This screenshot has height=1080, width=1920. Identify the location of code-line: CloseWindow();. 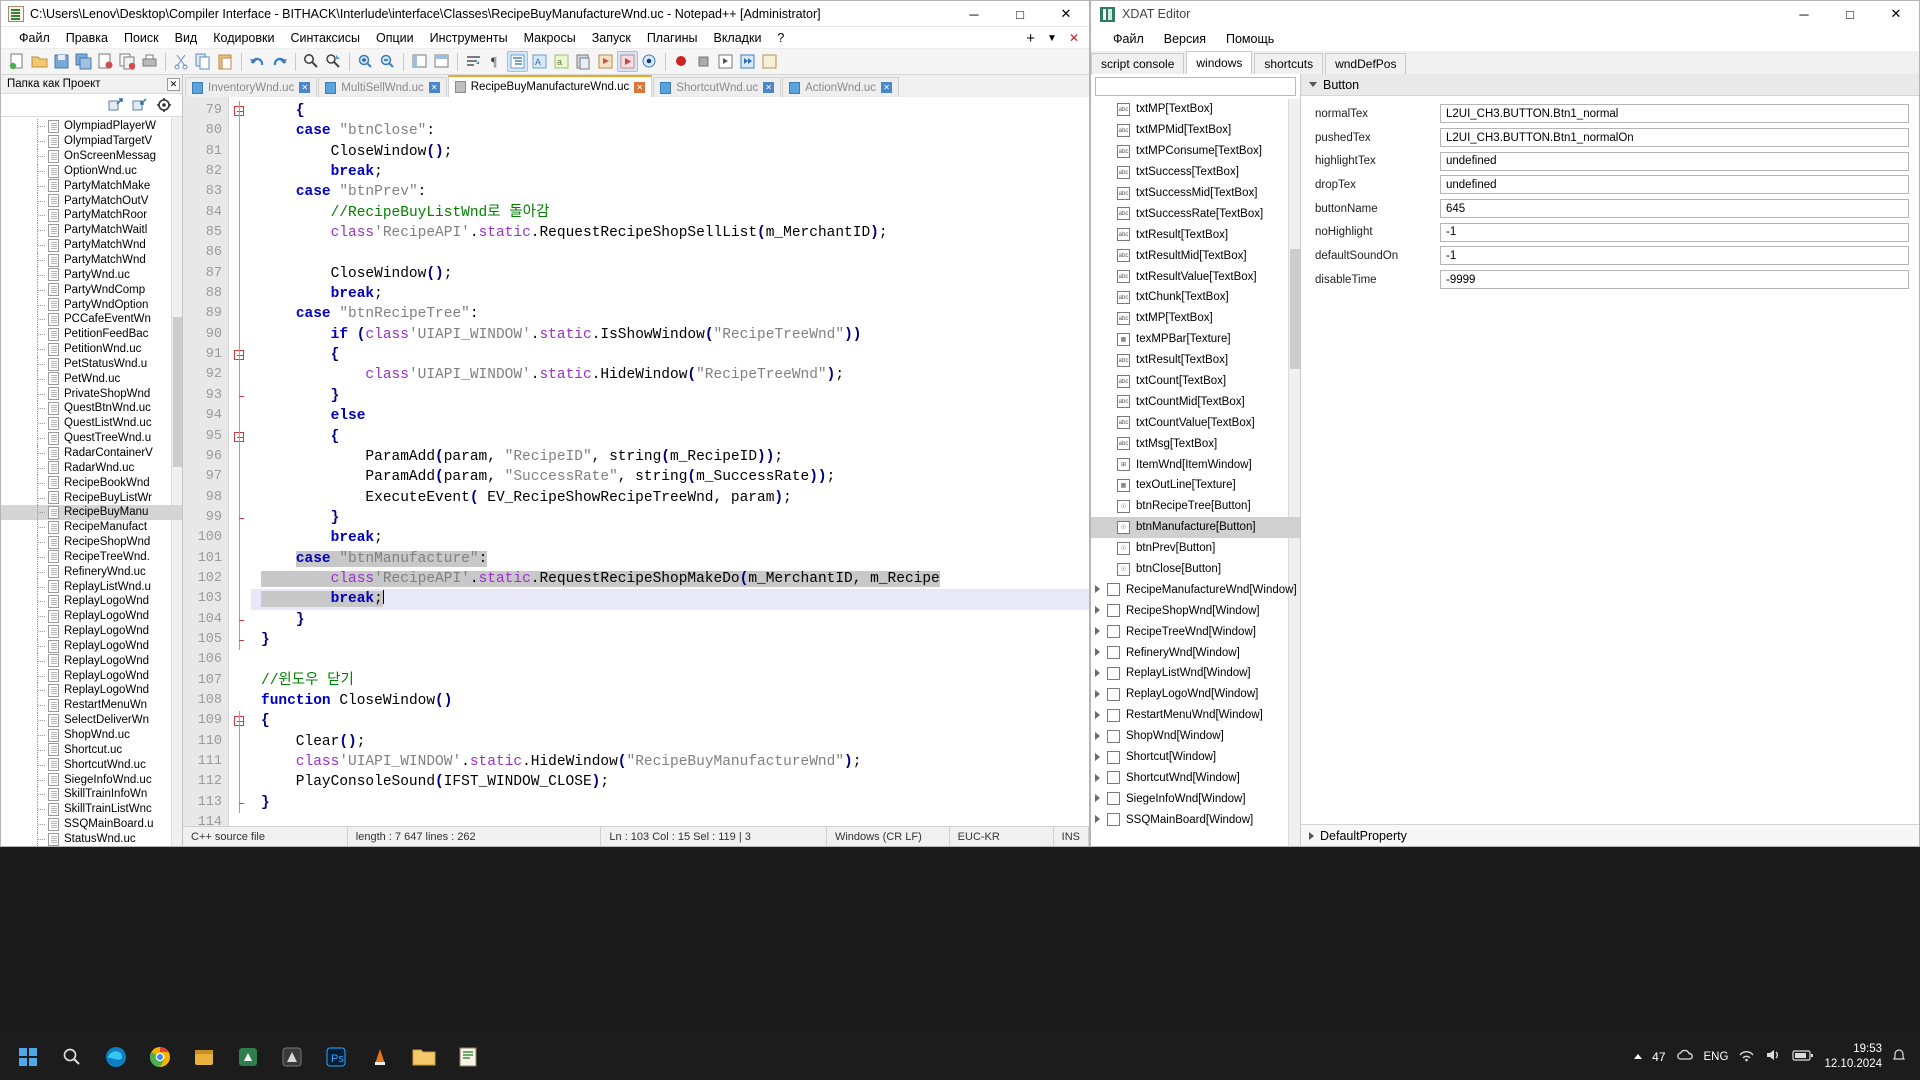
(670, 274).